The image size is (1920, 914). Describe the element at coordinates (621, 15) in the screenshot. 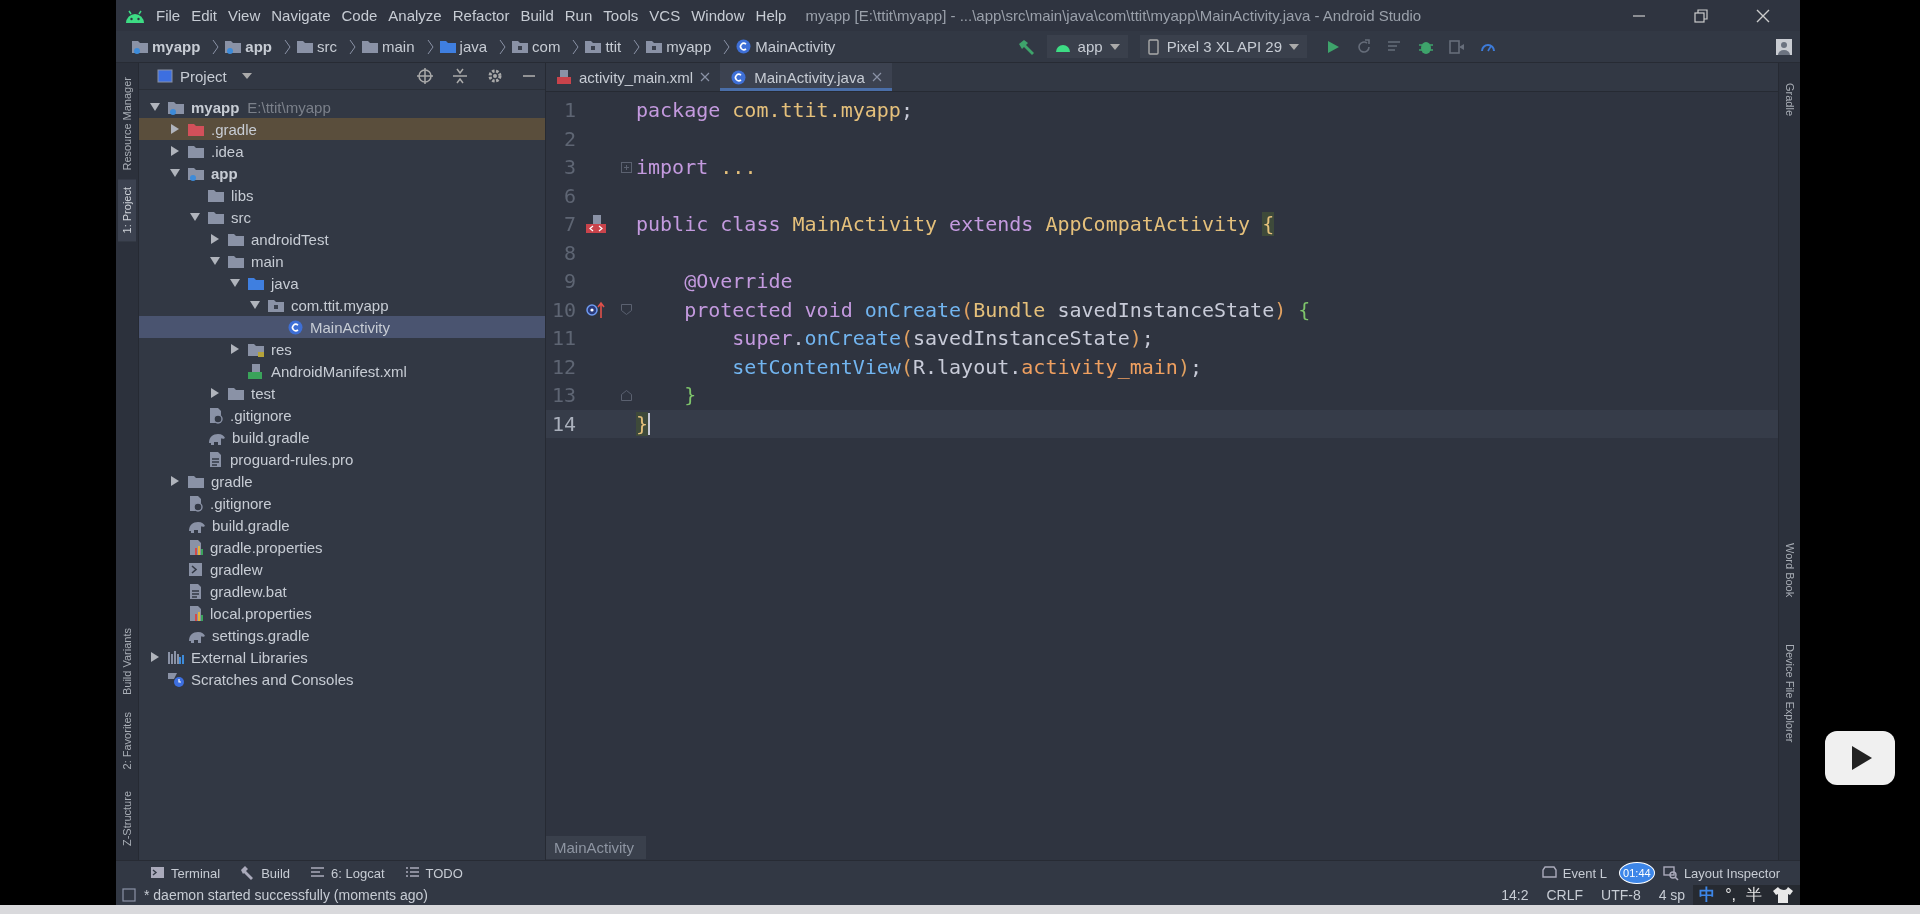

I see `menu-item: Tools` at that location.